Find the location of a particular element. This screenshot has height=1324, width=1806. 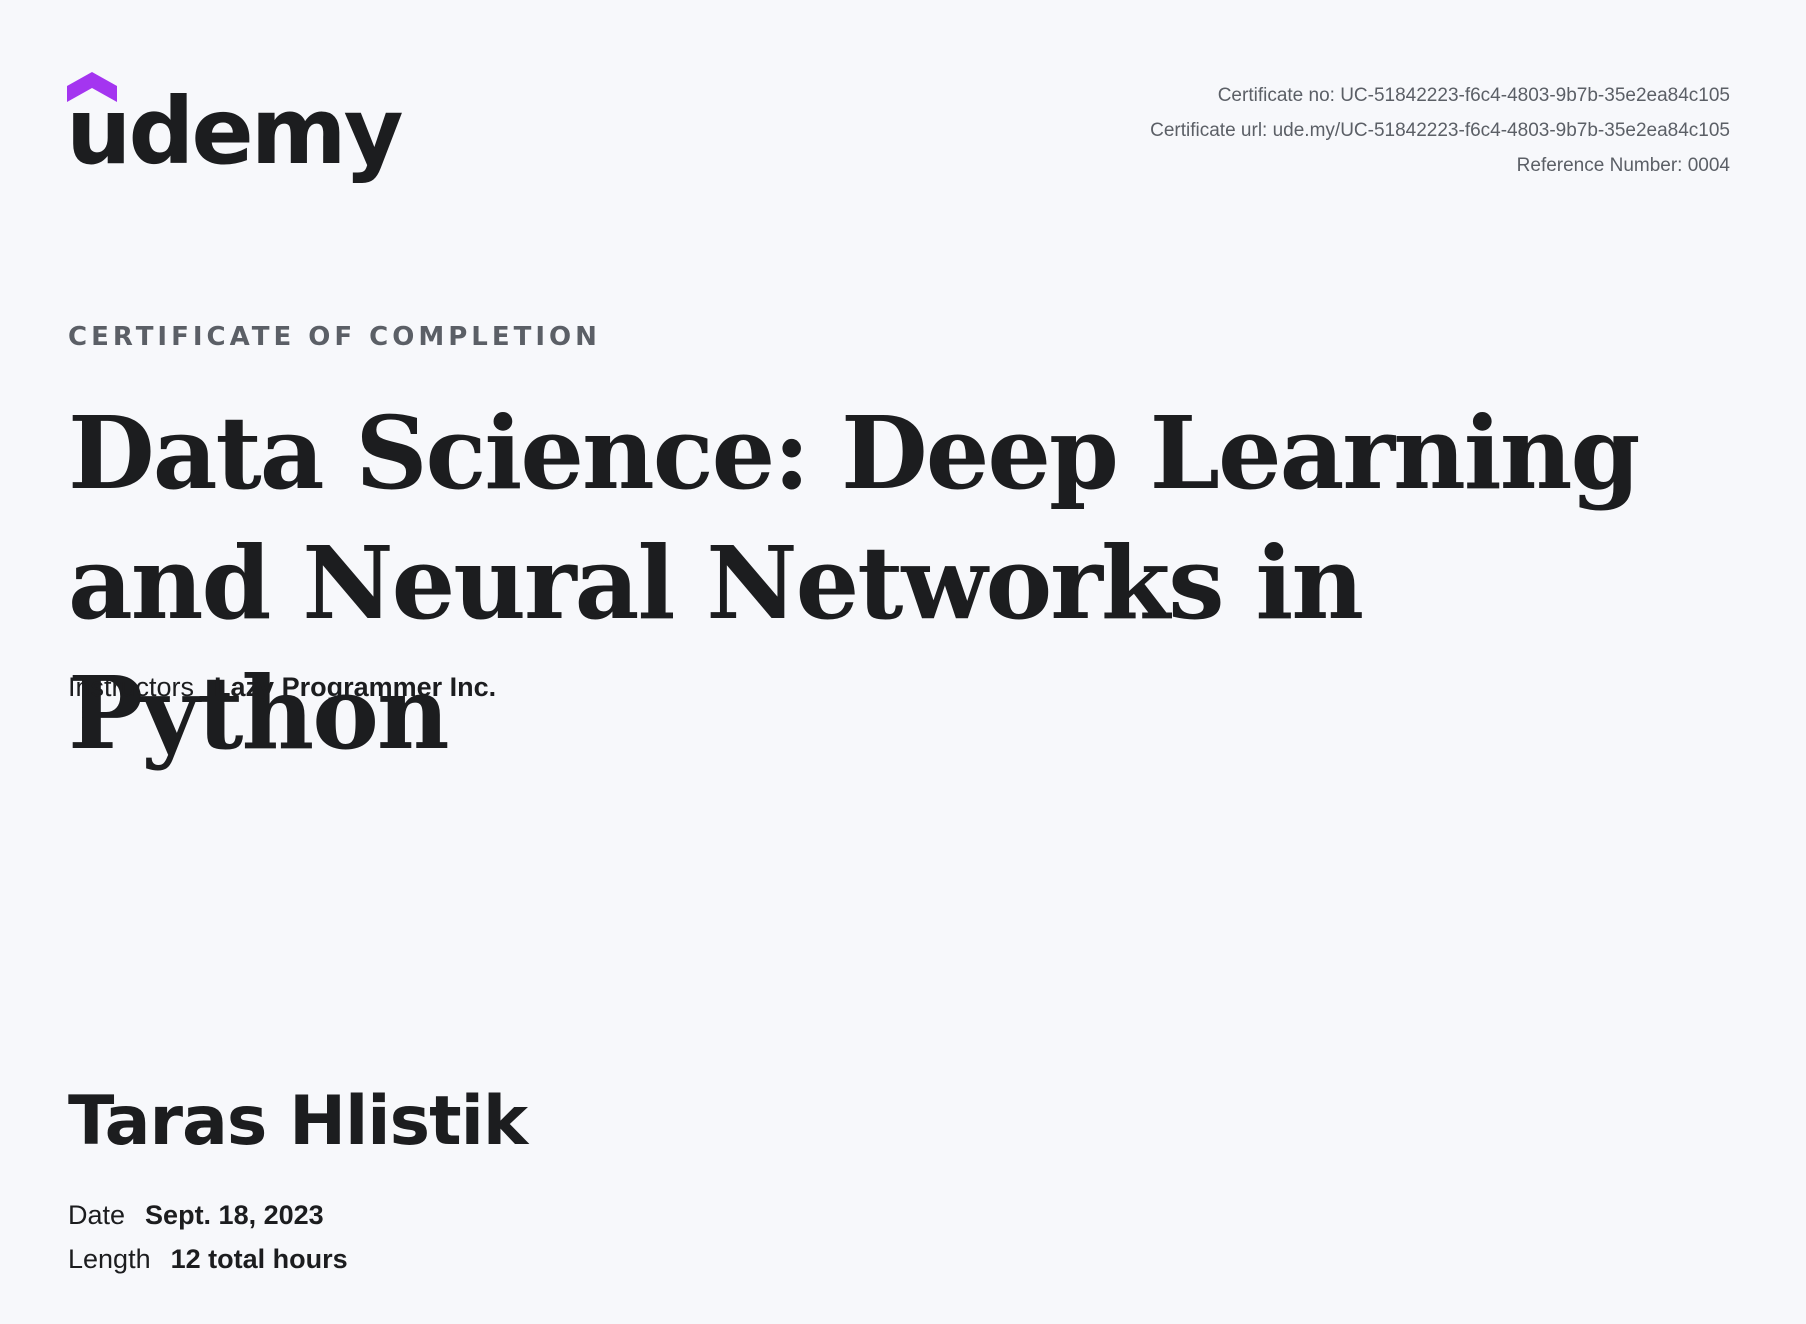

date-value: Sept. 18, 2023 is located at coordinates (234, 1215).